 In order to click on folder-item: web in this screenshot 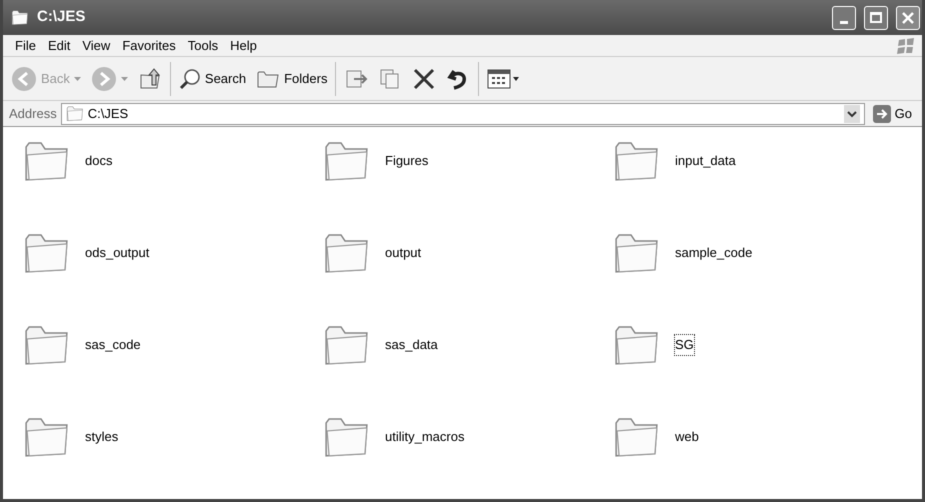, I will do `click(767, 437)`.